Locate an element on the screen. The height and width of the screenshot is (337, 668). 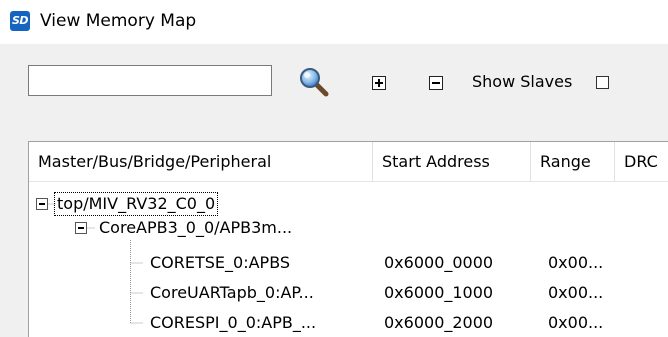
tree-node-root: top/MIV_RV32_C0_0 is located at coordinates (136, 204).